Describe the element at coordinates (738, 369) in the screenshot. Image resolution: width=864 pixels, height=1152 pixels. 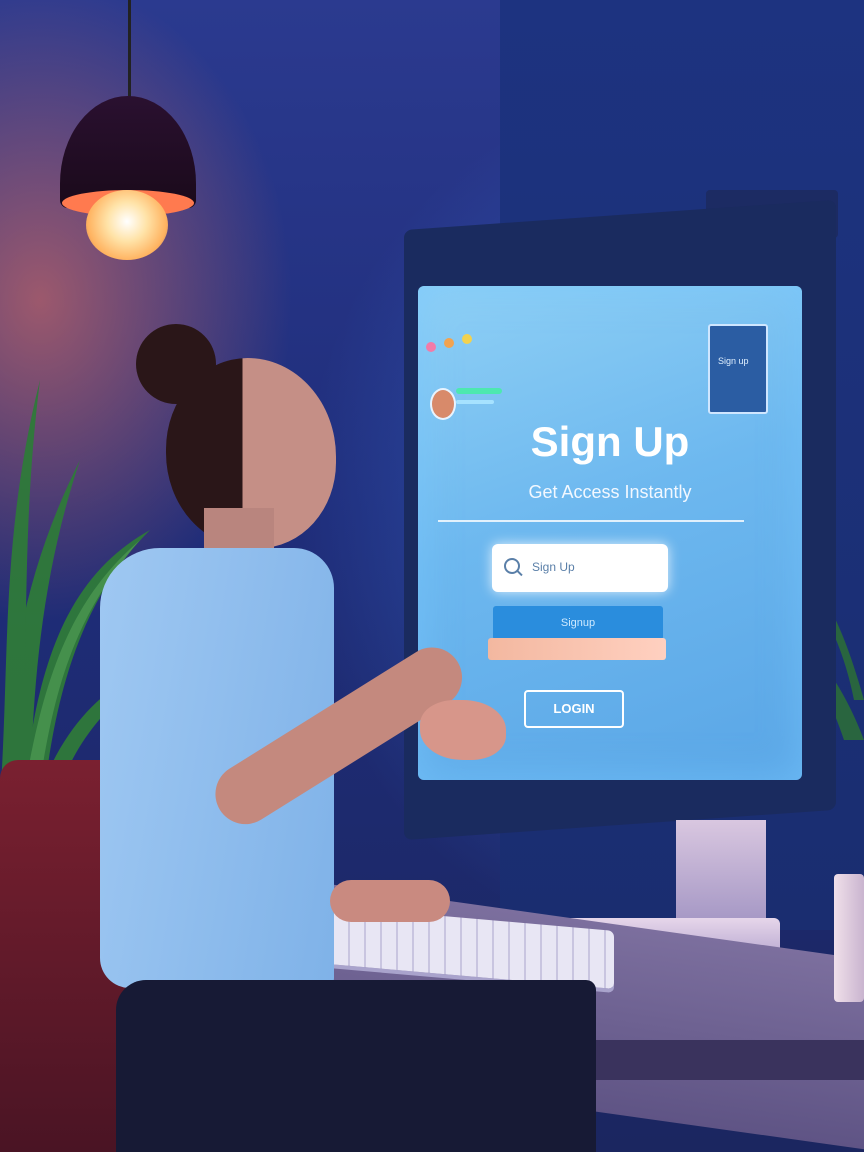
I see `signup-badge: Sign up` at that location.